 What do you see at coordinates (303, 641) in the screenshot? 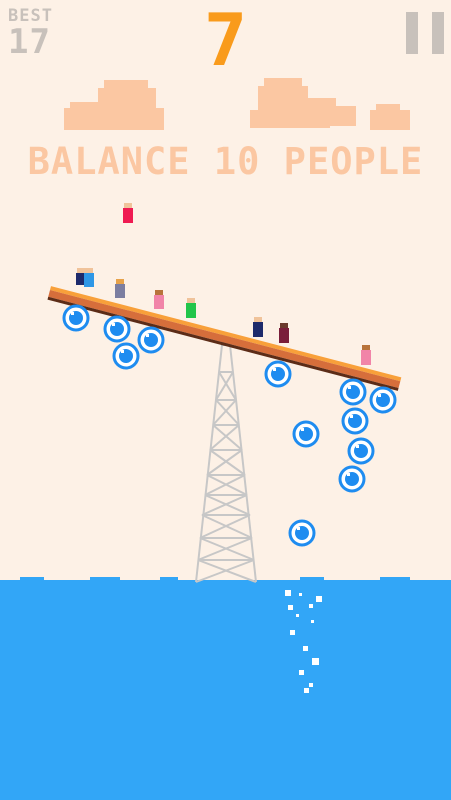
I see `splash-sparkles` at bounding box center [303, 641].